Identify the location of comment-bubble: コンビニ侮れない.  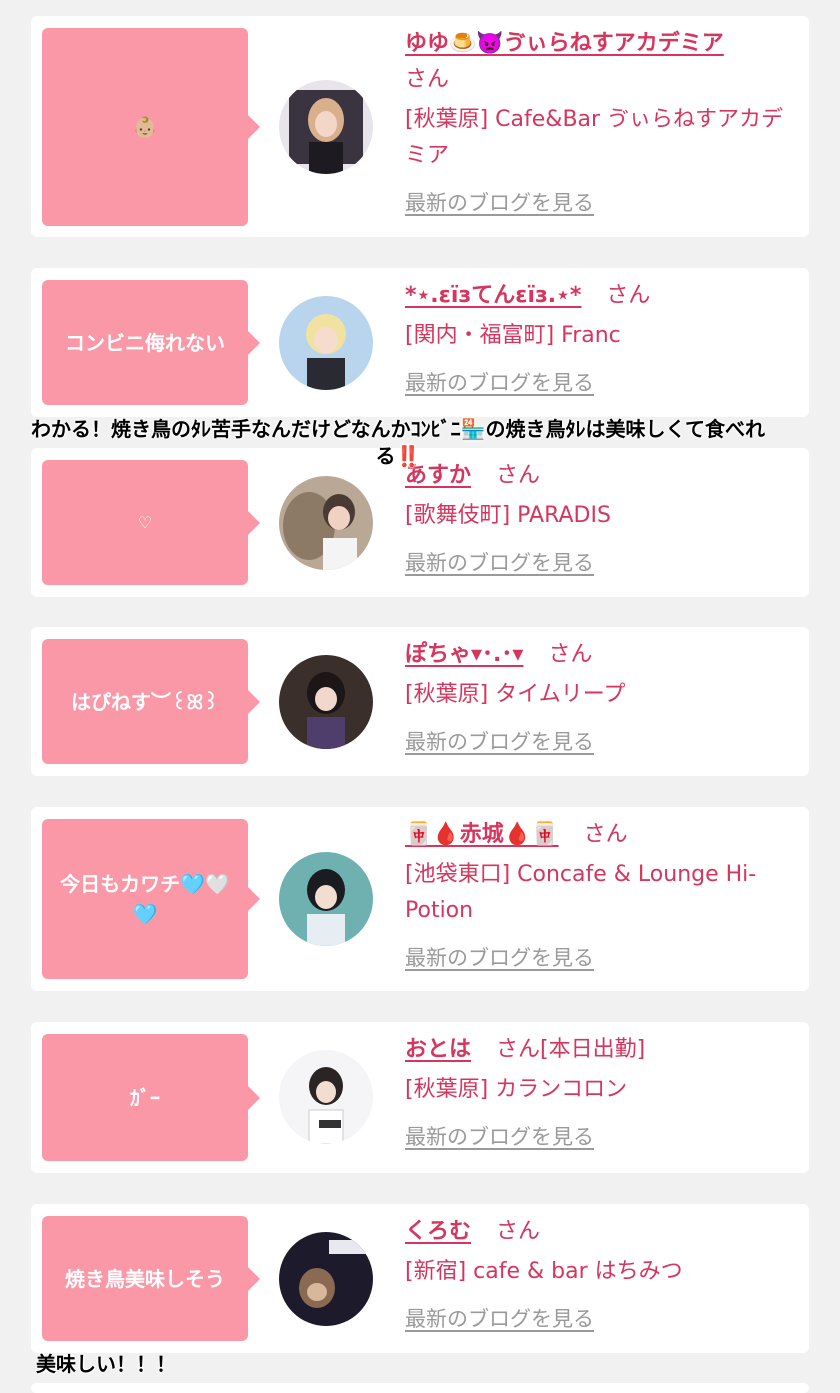
(151, 342).